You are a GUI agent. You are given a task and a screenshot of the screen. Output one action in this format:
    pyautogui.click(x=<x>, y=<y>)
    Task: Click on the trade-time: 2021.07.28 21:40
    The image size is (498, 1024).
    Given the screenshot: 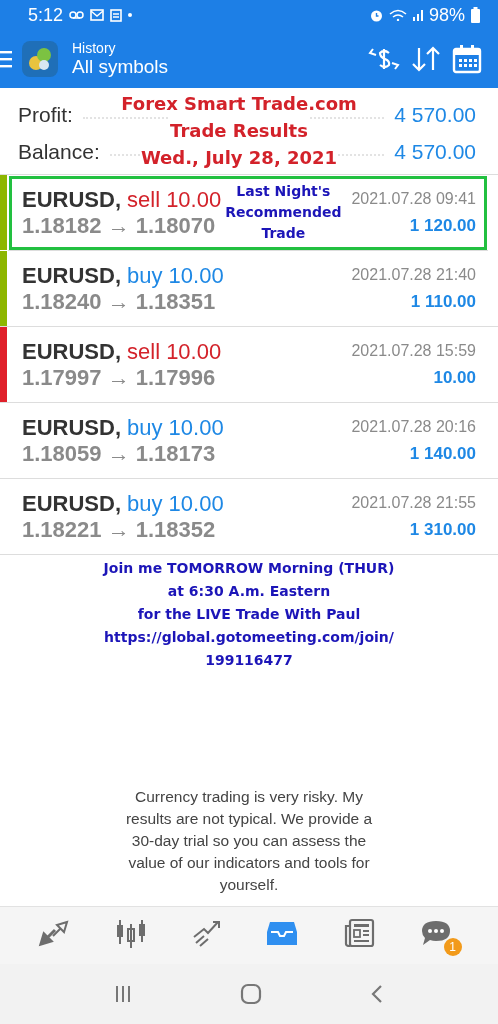 What is the action you would take?
    pyautogui.click(x=413, y=274)
    